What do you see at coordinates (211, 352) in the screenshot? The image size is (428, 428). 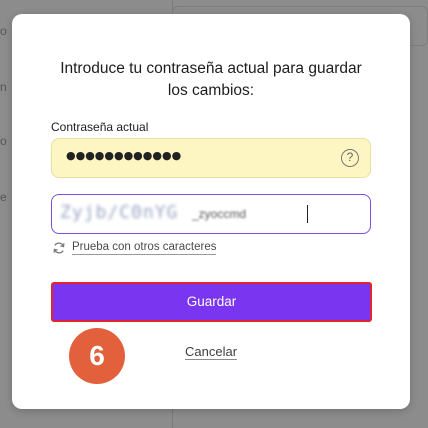 I see `cancel-link: Cancelar` at bounding box center [211, 352].